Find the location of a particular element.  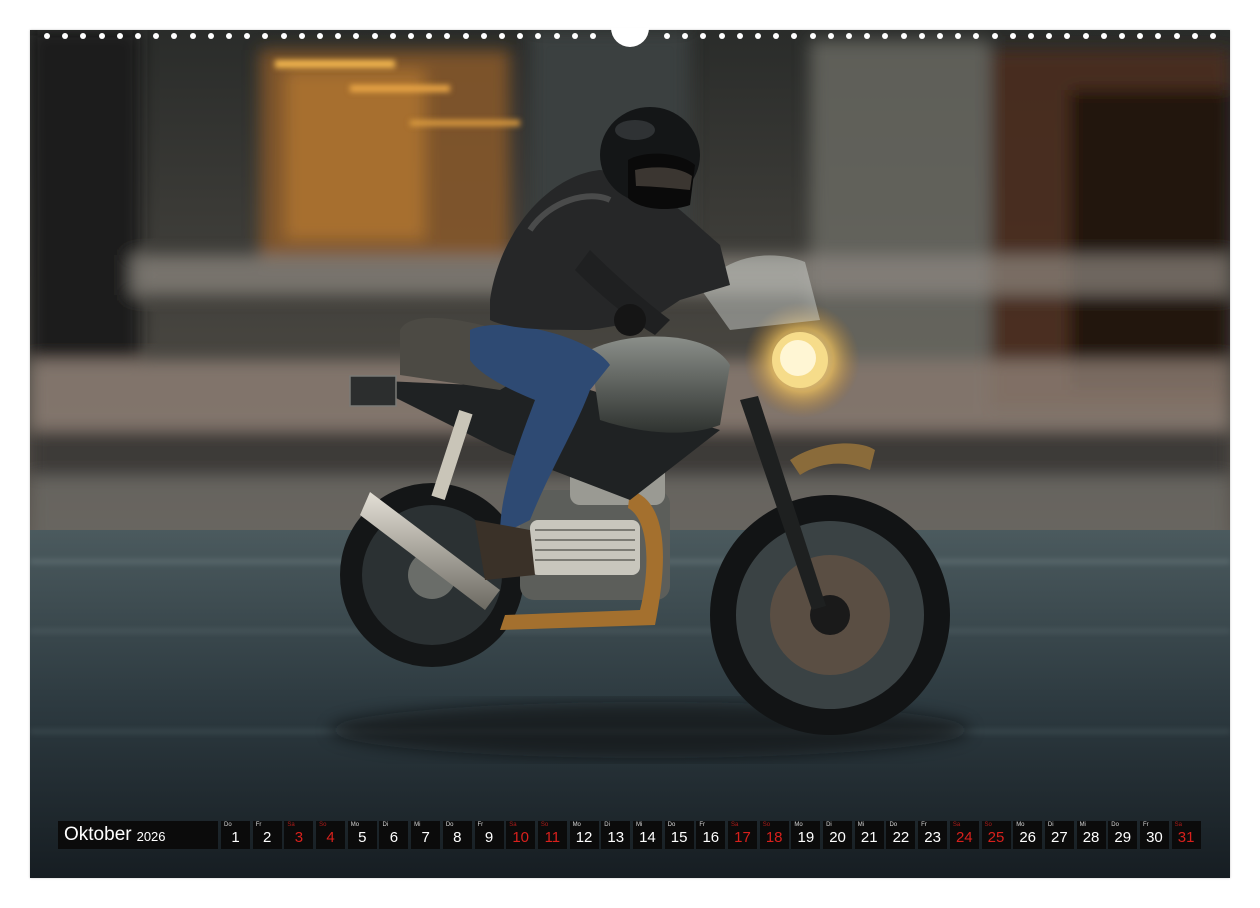

day-cell: Sa 24 is located at coordinates (964, 835).